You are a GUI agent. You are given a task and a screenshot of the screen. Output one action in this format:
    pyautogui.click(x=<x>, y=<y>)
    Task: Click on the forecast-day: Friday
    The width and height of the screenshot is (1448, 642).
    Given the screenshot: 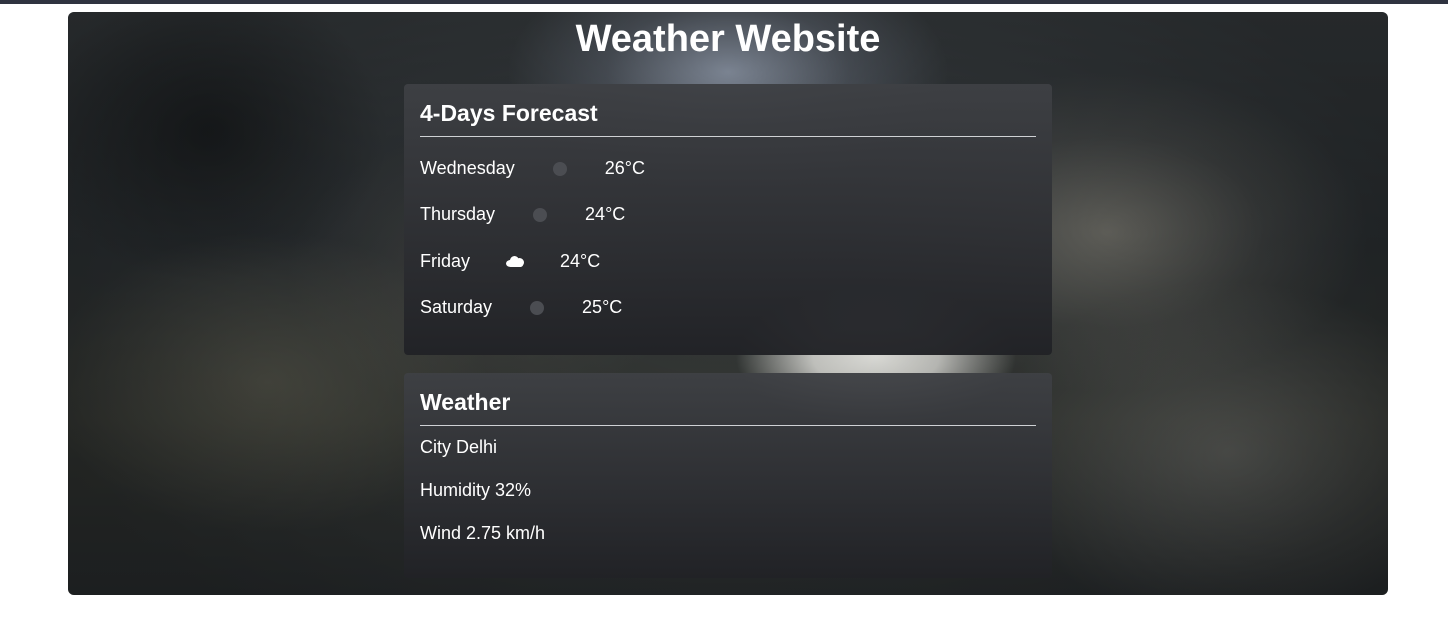 What is the action you would take?
    pyautogui.click(x=445, y=260)
    